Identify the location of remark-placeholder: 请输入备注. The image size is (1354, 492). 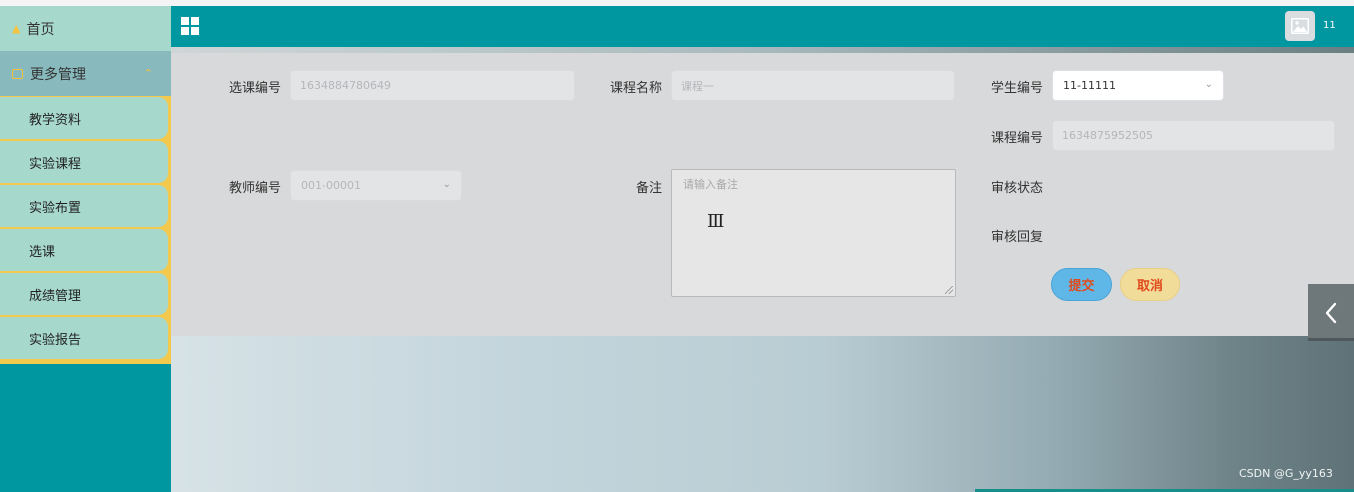
(710, 184).